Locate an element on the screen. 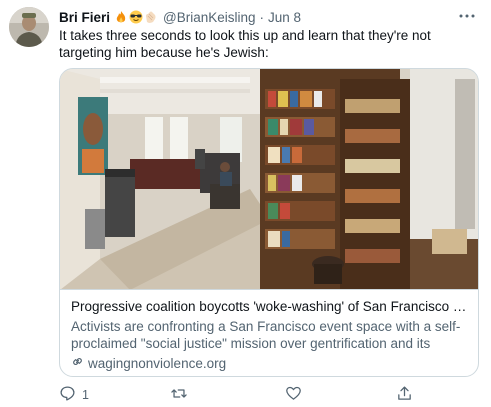 The image size is (491, 407). author-name: Bri Fieri is located at coordinates (84, 17).